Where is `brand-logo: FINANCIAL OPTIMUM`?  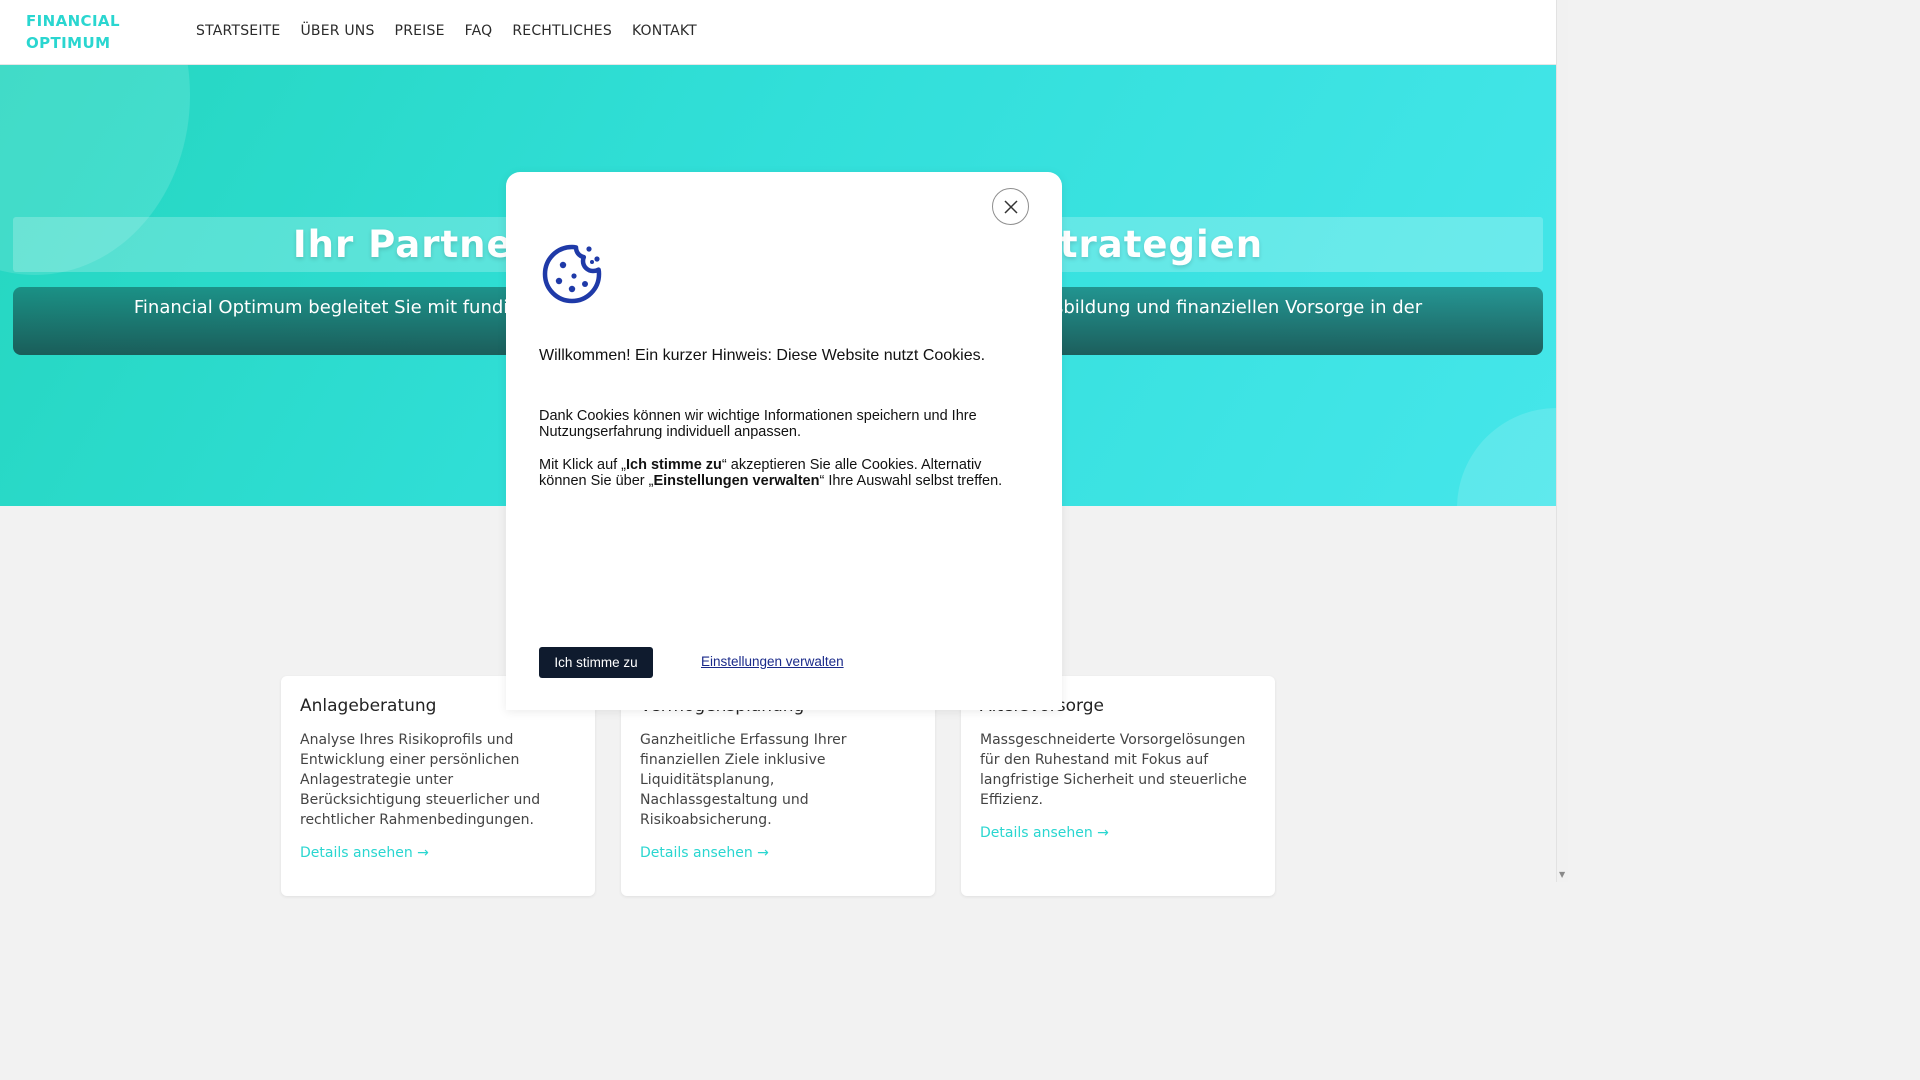 brand-logo: FINANCIAL OPTIMUM is located at coordinates (91, 32).